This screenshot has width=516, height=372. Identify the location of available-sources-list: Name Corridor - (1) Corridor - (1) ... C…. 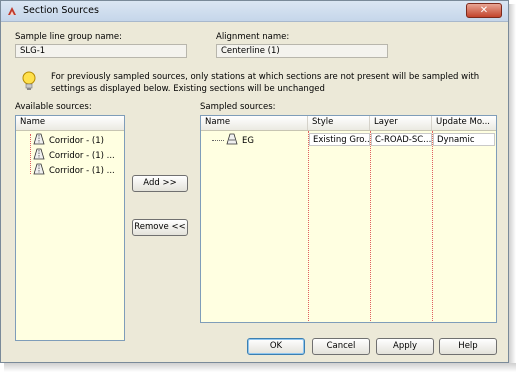
(70, 228).